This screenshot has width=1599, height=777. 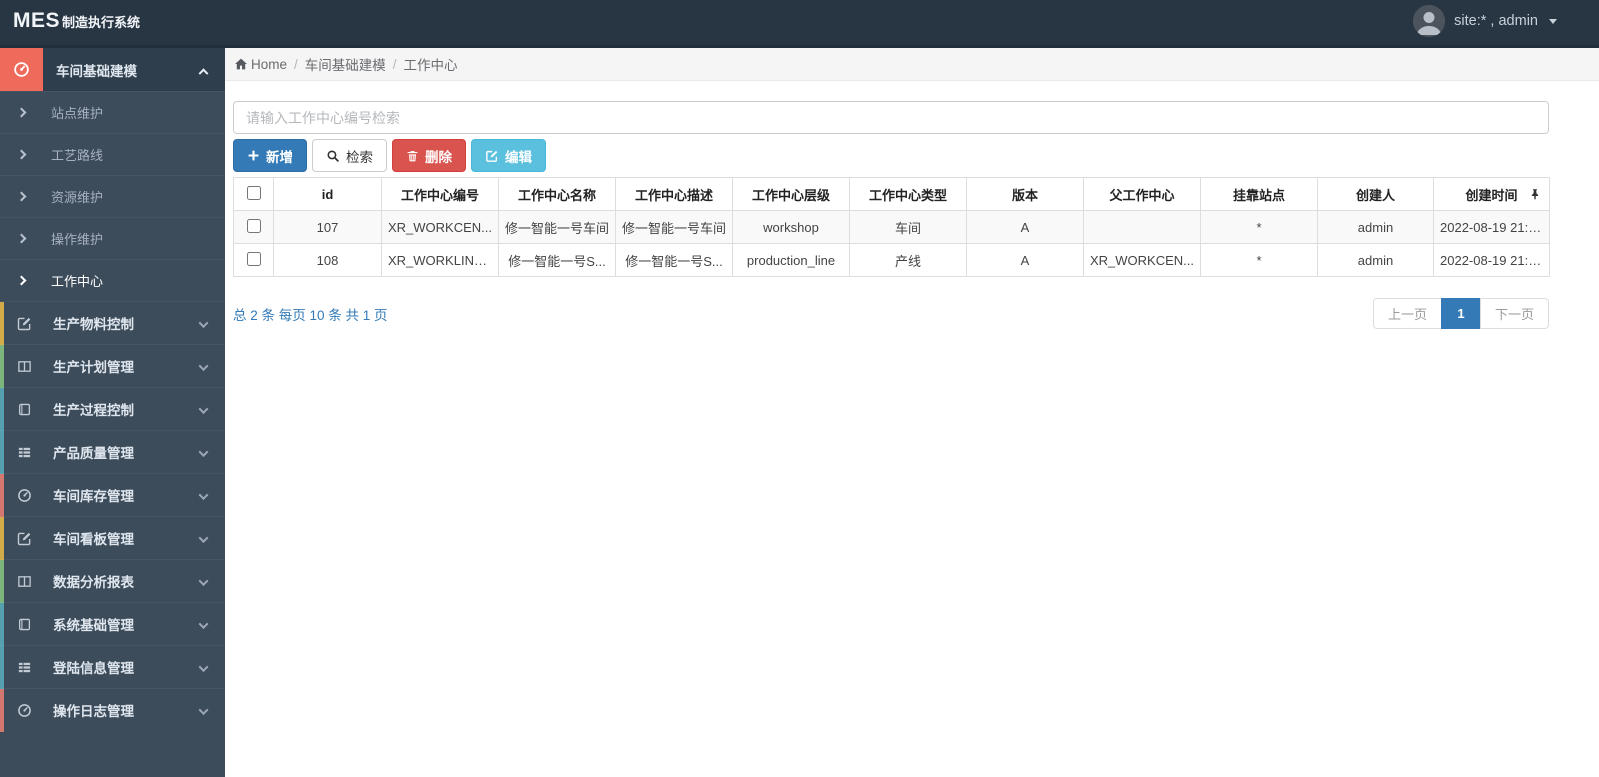 What do you see at coordinates (253, 155) in the screenshot?
I see `plus-icon` at bounding box center [253, 155].